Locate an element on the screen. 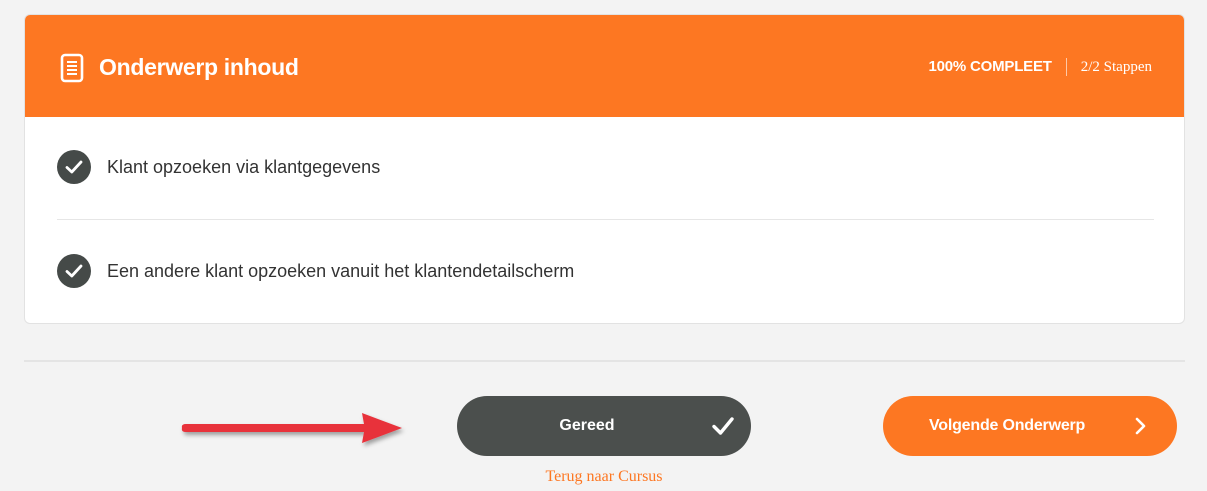 This screenshot has width=1207, height=491. progress-summary: 100% COMPLEET 2/2 Stappen is located at coordinates (1040, 67).